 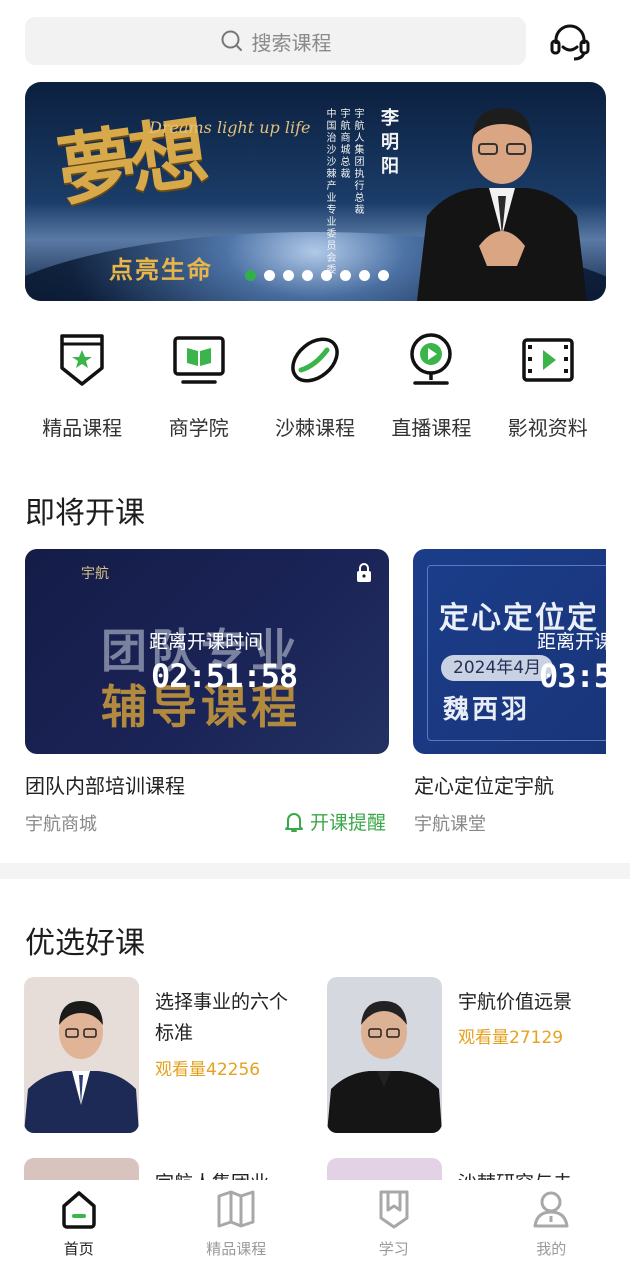 I want to click on category-live-courses: 直播课程, so click(x=431, y=385).